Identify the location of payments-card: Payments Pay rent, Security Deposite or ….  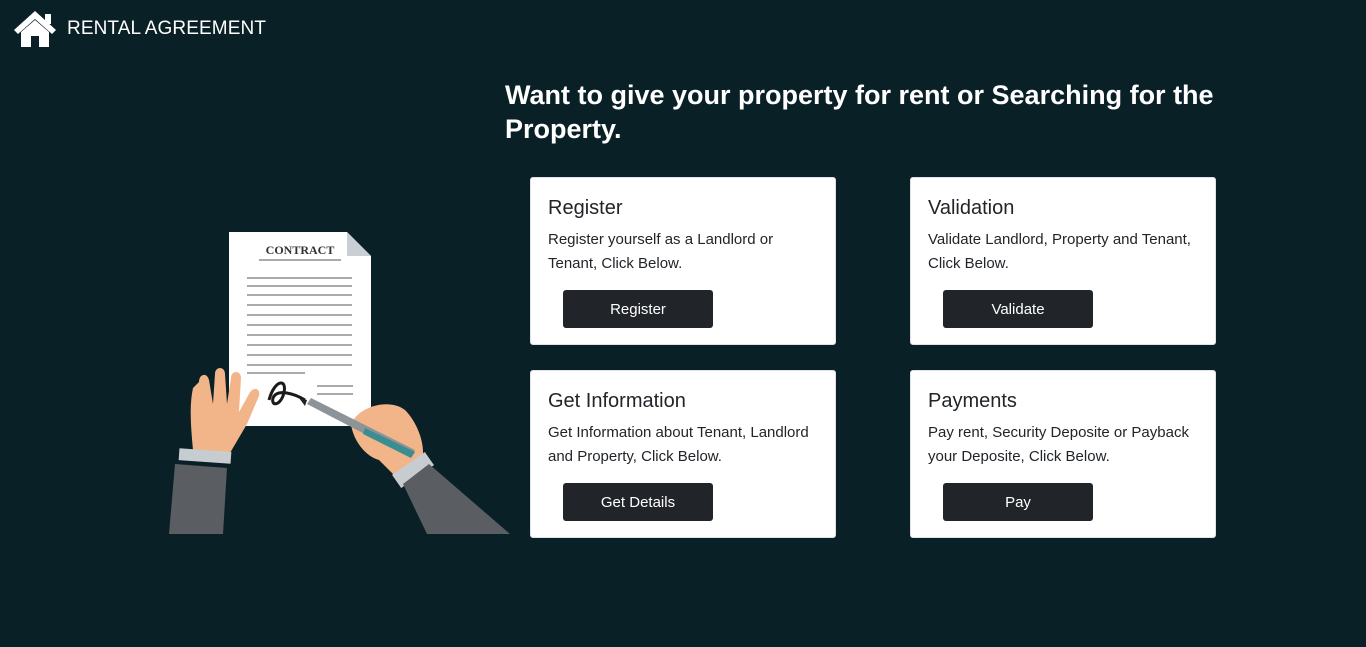
(1063, 454).